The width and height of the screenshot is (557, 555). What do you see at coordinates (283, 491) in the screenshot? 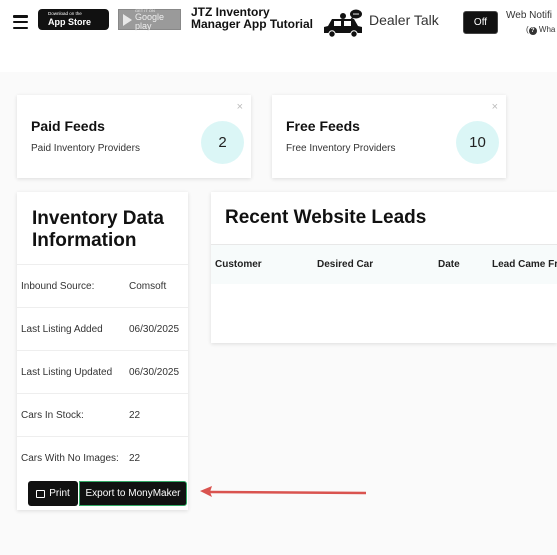
I see `annotation-arrow-icon` at bounding box center [283, 491].